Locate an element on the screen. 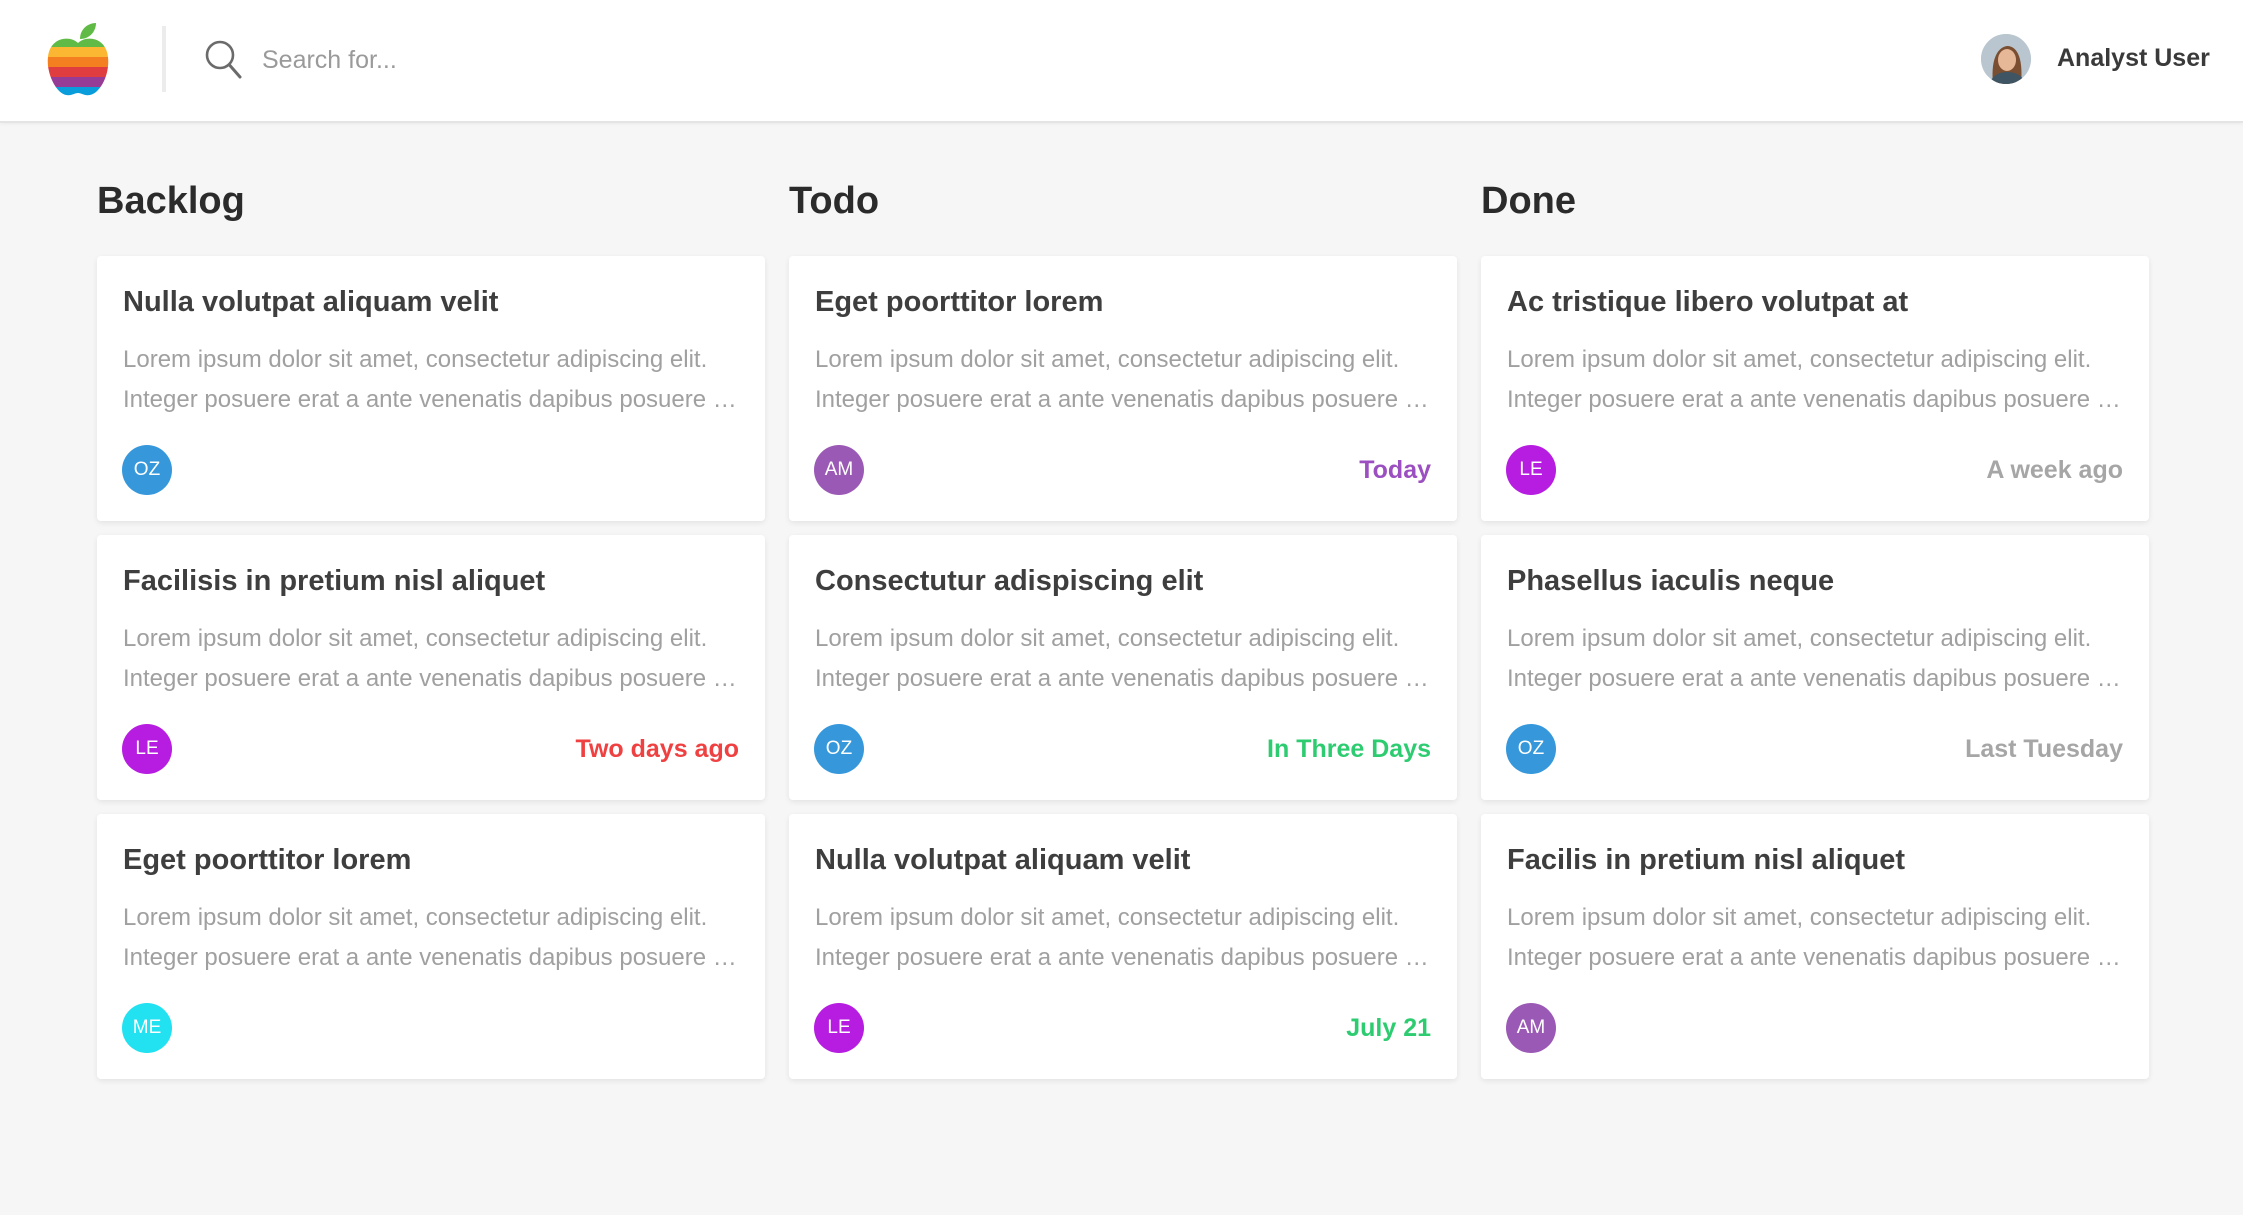  card-title: Facilis in pretium nisl aliquet is located at coordinates (1706, 860).